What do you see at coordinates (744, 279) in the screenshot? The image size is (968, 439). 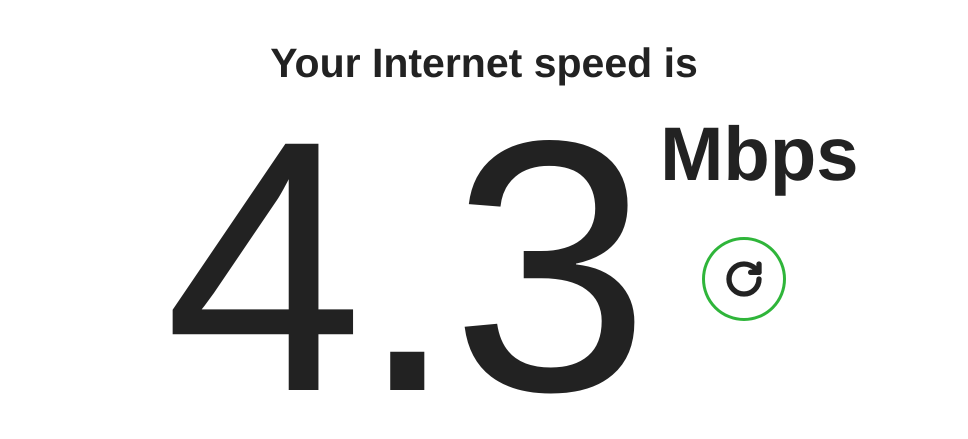 I see `refresh-icon` at bounding box center [744, 279].